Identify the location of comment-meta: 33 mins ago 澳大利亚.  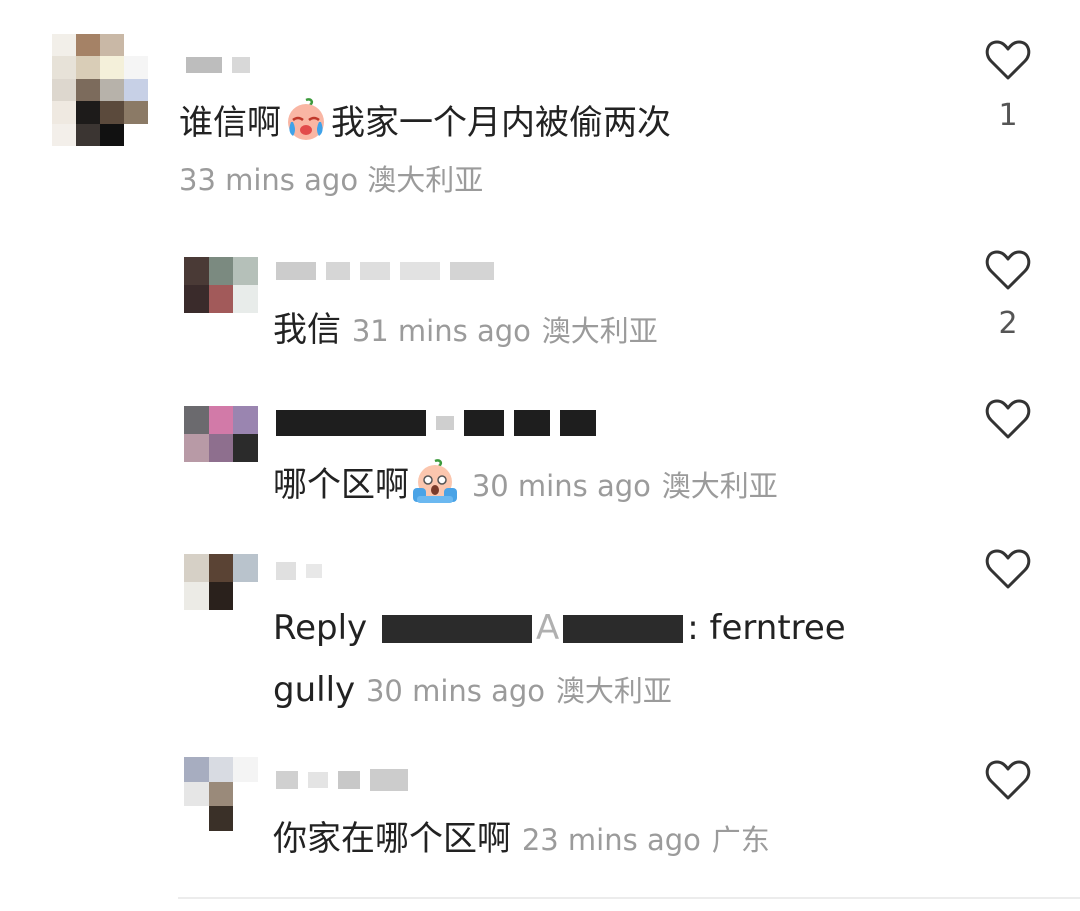
(331, 180).